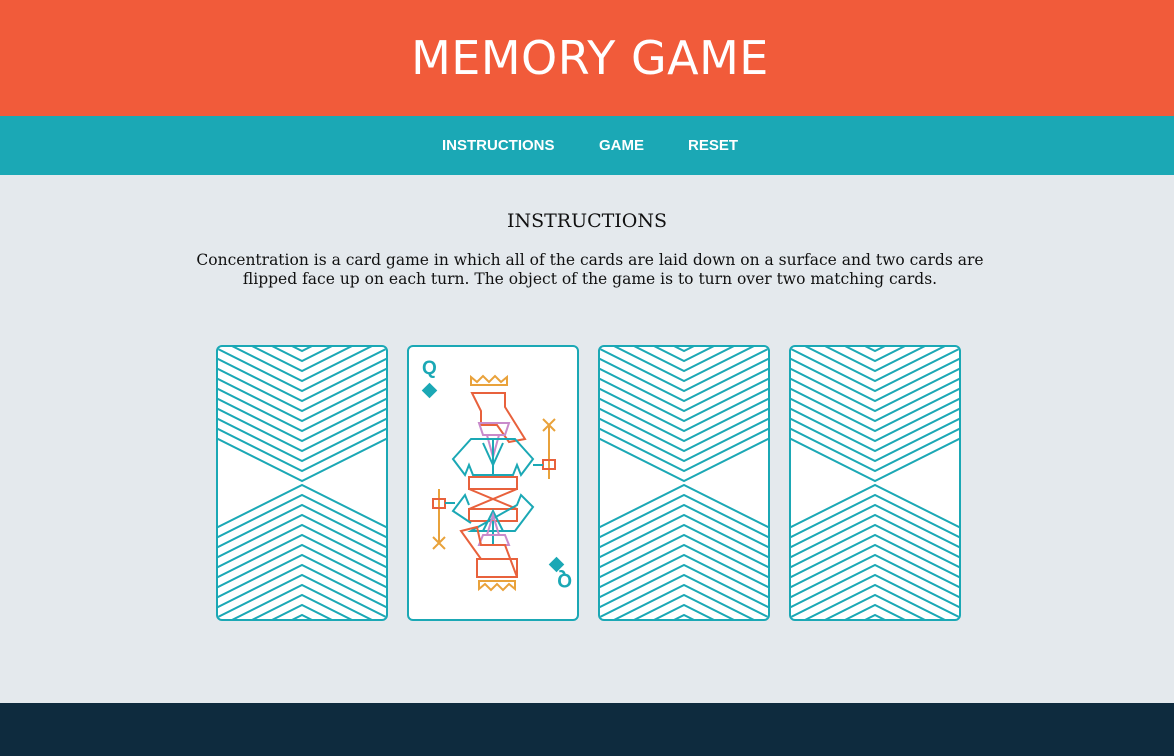 The width and height of the screenshot is (1174, 756). Describe the element at coordinates (587, 221) in the screenshot. I see `instructions-heading: INSTRUCTIONS` at that location.